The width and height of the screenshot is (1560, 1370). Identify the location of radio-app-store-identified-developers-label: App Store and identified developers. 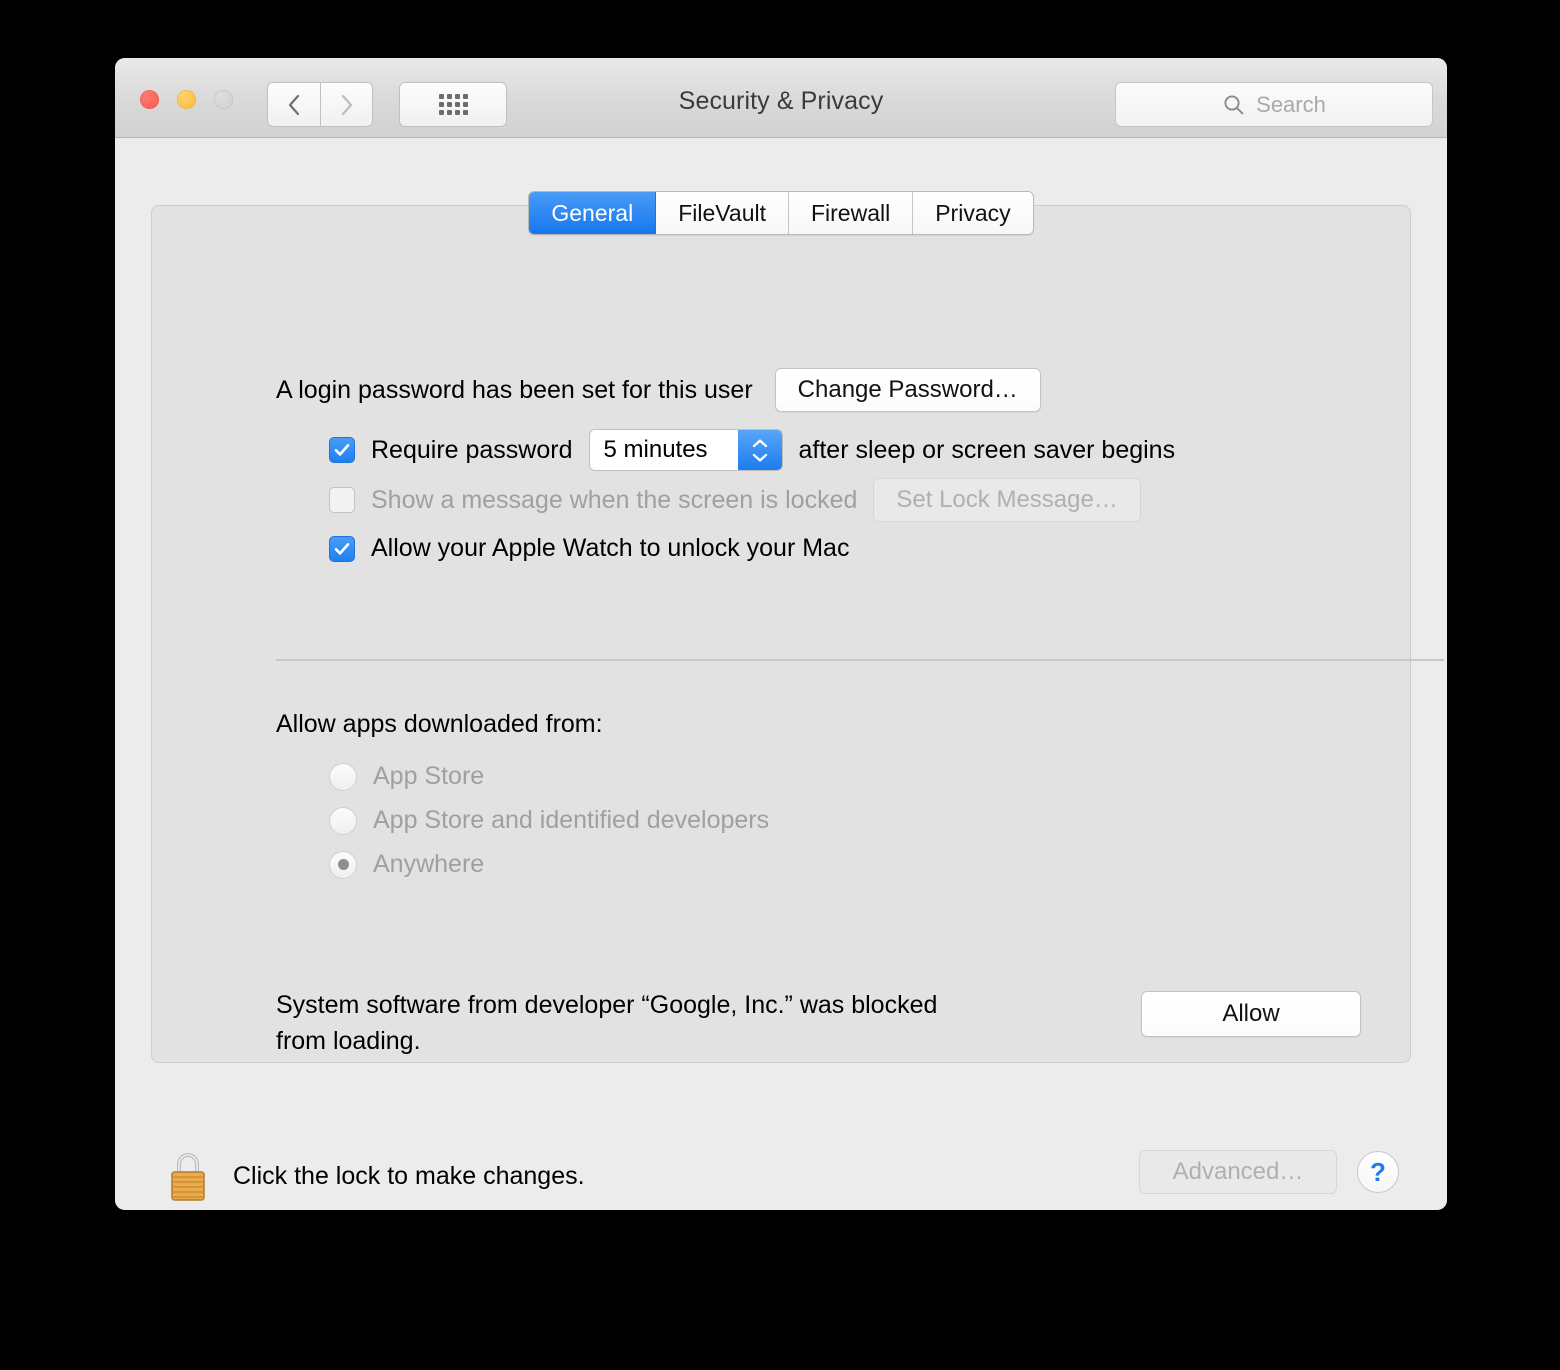
(571, 820).